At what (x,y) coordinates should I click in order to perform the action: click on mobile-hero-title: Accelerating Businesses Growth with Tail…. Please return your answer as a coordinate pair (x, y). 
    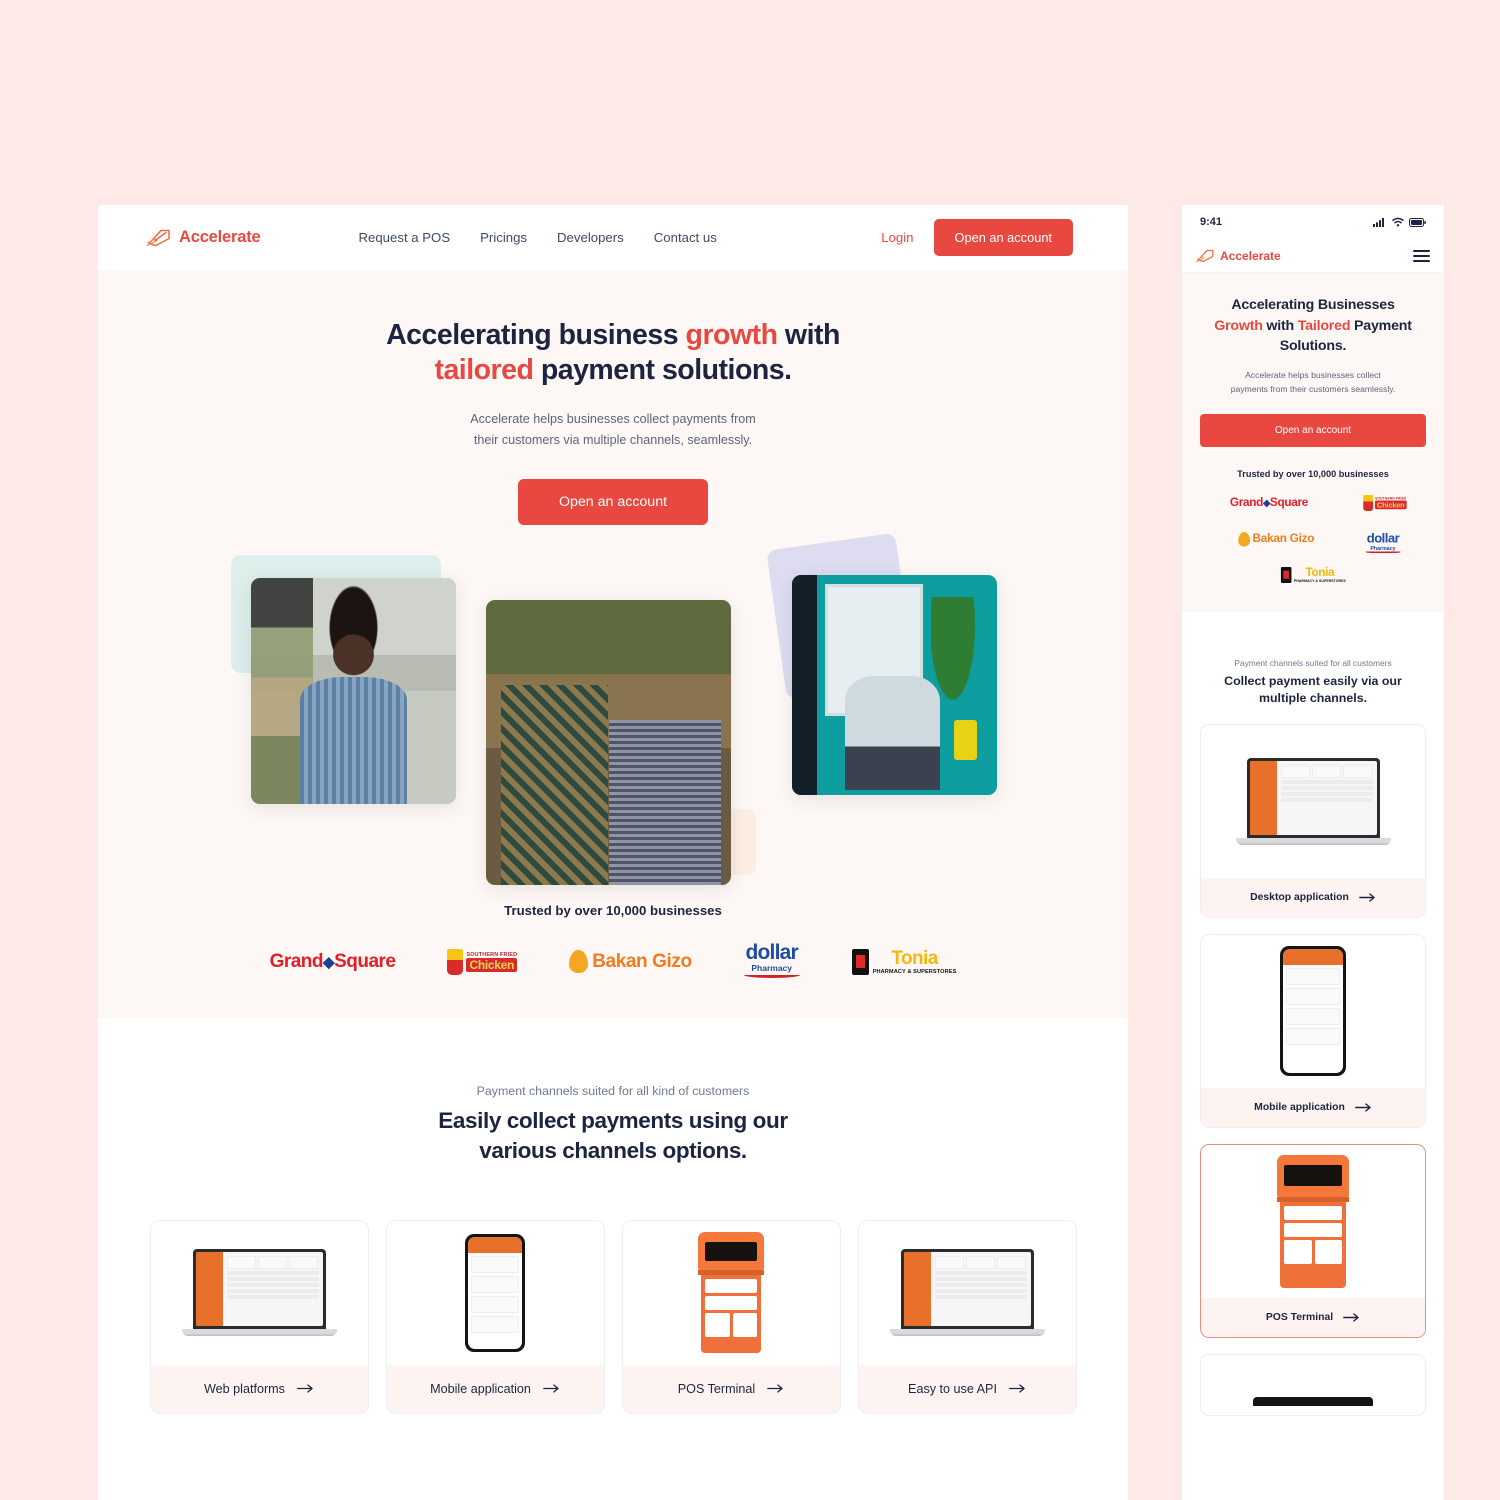
    Looking at the image, I should click on (1313, 326).